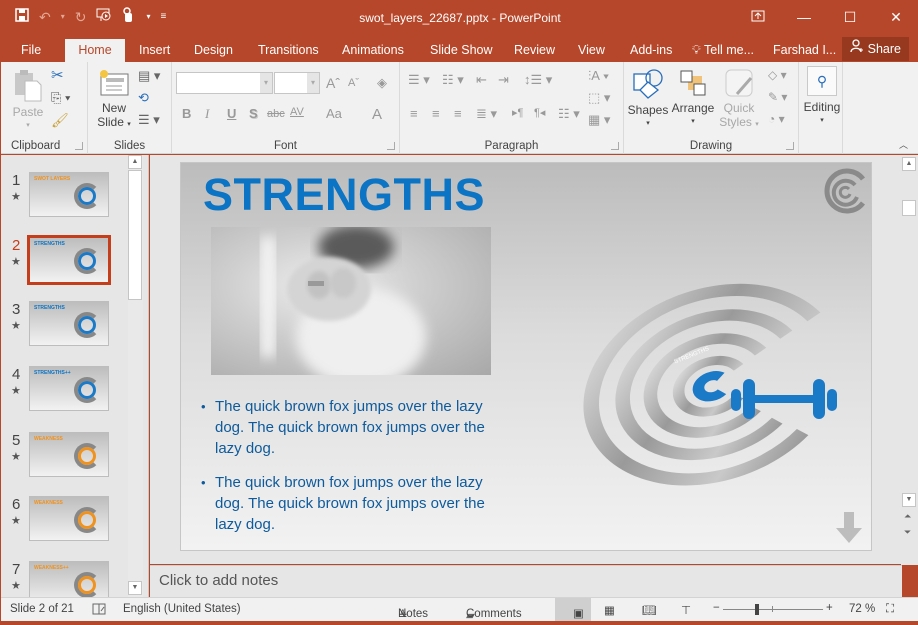  What do you see at coordinates (186, 113) in the screenshot?
I see `bold-button: B` at bounding box center [186, 113].